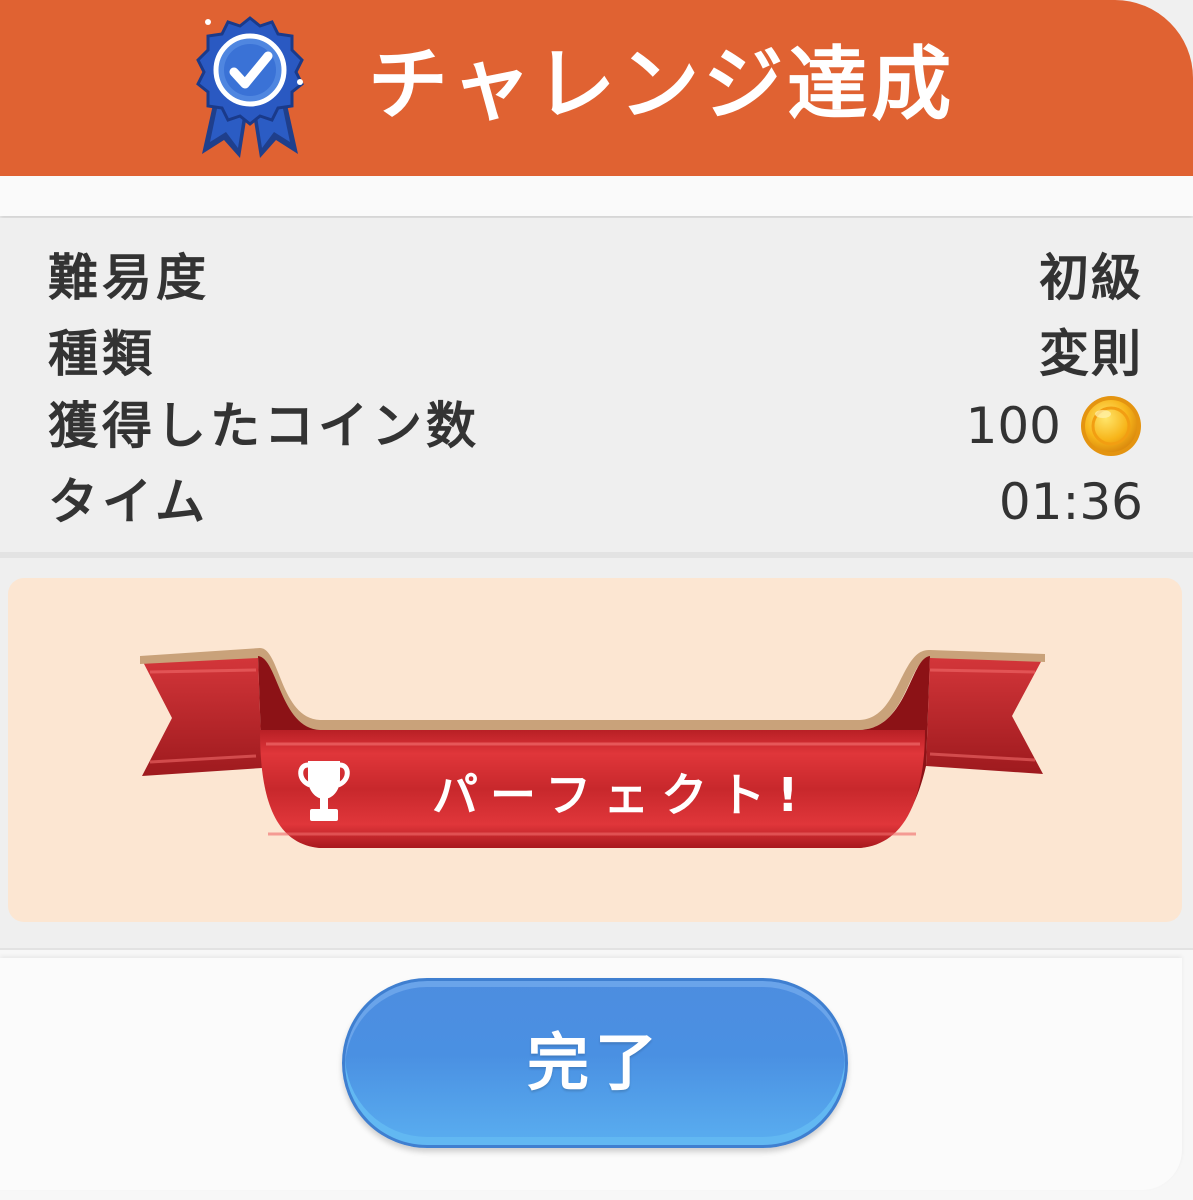 This screenshot has width=1193, height=1200. Describe the element at coordinates (324, 791) in the screenshot. I see `trophy-icon` at that location.